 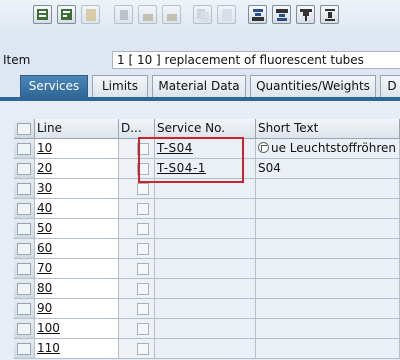 I want to click on column-header-line: Line, so click(x=77, y=129).